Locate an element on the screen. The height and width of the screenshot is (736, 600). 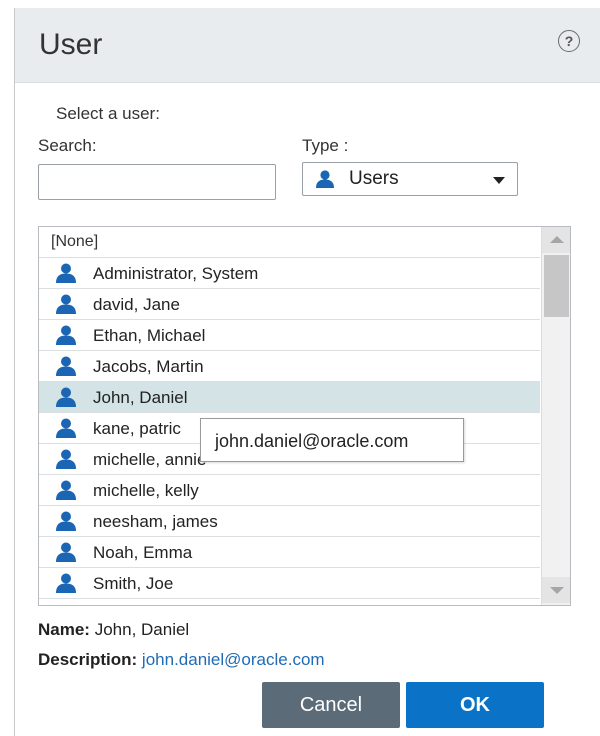
select-user-label: Select a user: is located at coordinates (108, 113).